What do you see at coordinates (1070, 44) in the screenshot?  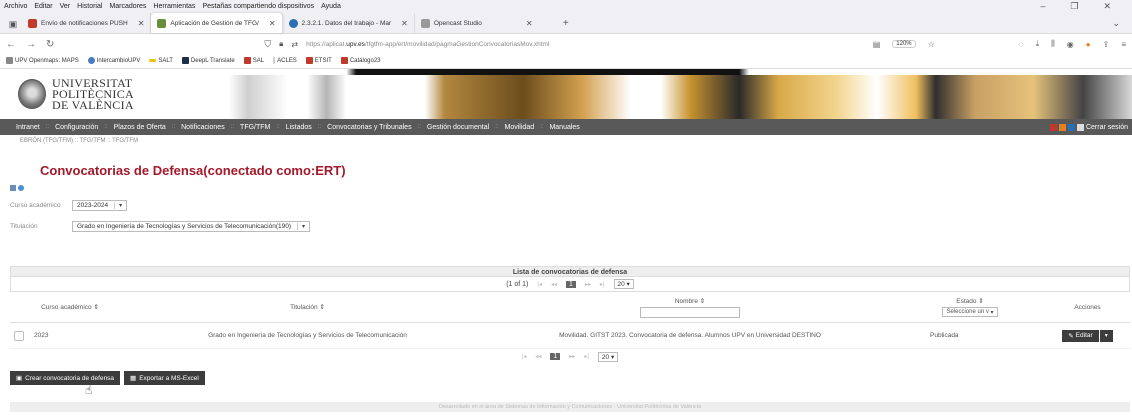 I see `account-icon: ◉` at bounding box center [1070, 44].